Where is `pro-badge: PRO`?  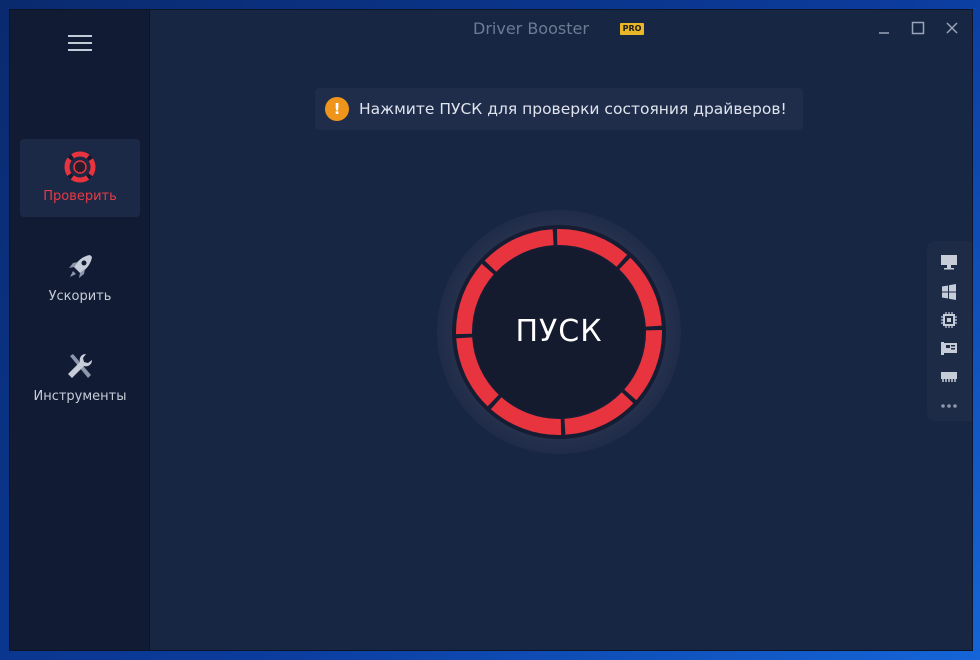
pro-badge: PRO is located at coordinates (632, 29).